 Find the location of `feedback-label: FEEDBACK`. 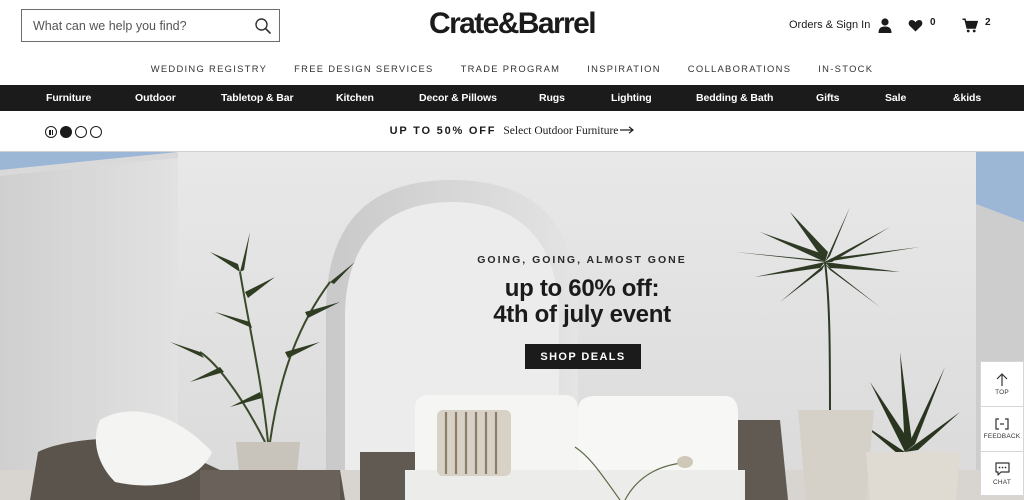

feedback-label: FEEDBACK is located at coordinates (1002, 436).